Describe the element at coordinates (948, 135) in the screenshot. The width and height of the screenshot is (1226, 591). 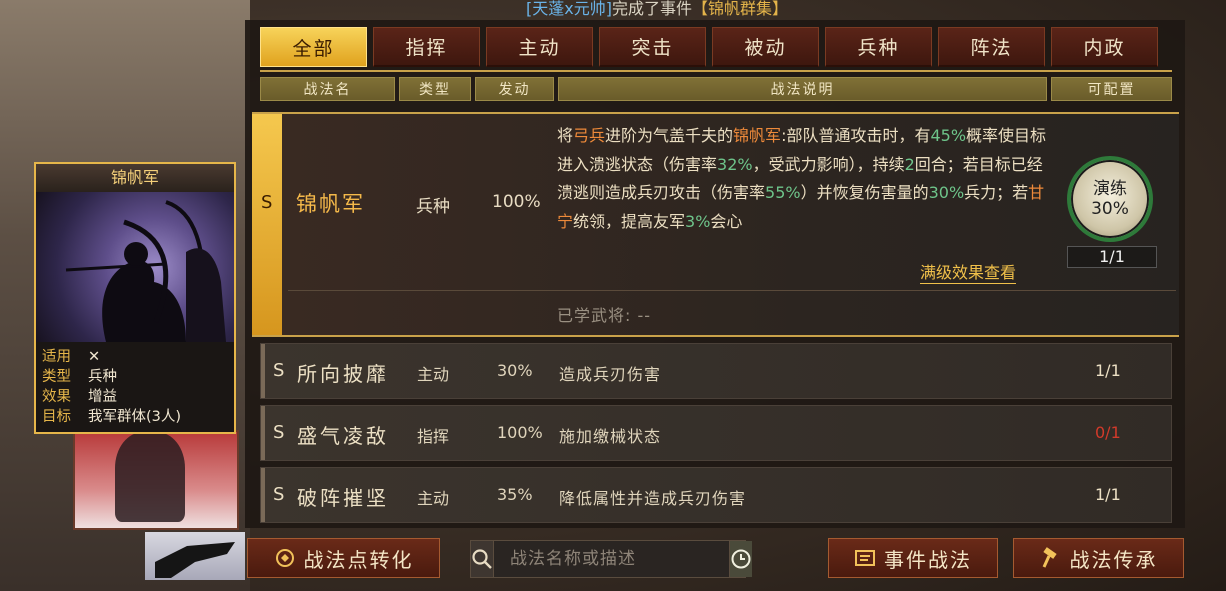
I see `description-segment: 45%` at that location.